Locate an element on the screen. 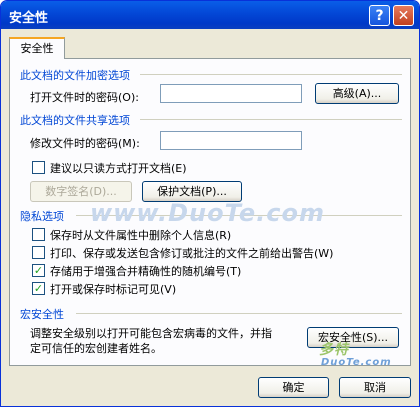  open-password-field is located at coordinates (231, 93).